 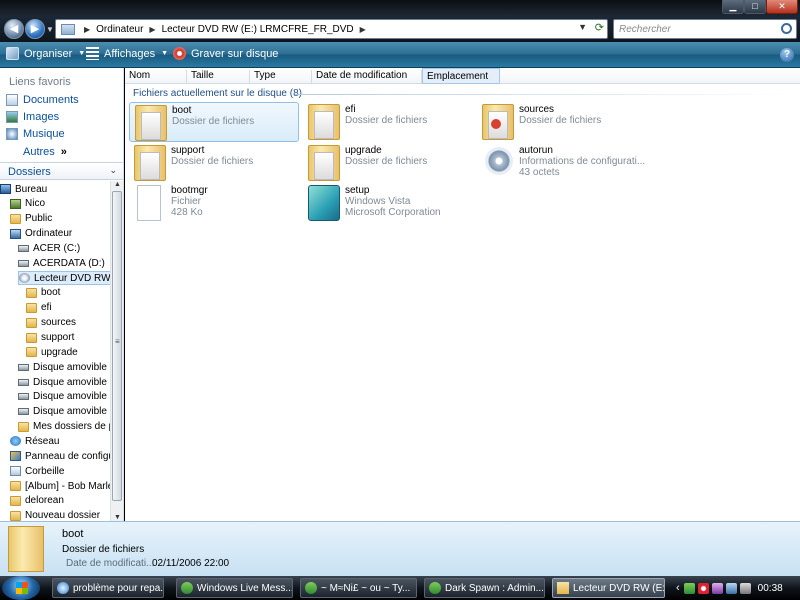 I want to click on organize-label: Organiser, so click(x=48, y=53).